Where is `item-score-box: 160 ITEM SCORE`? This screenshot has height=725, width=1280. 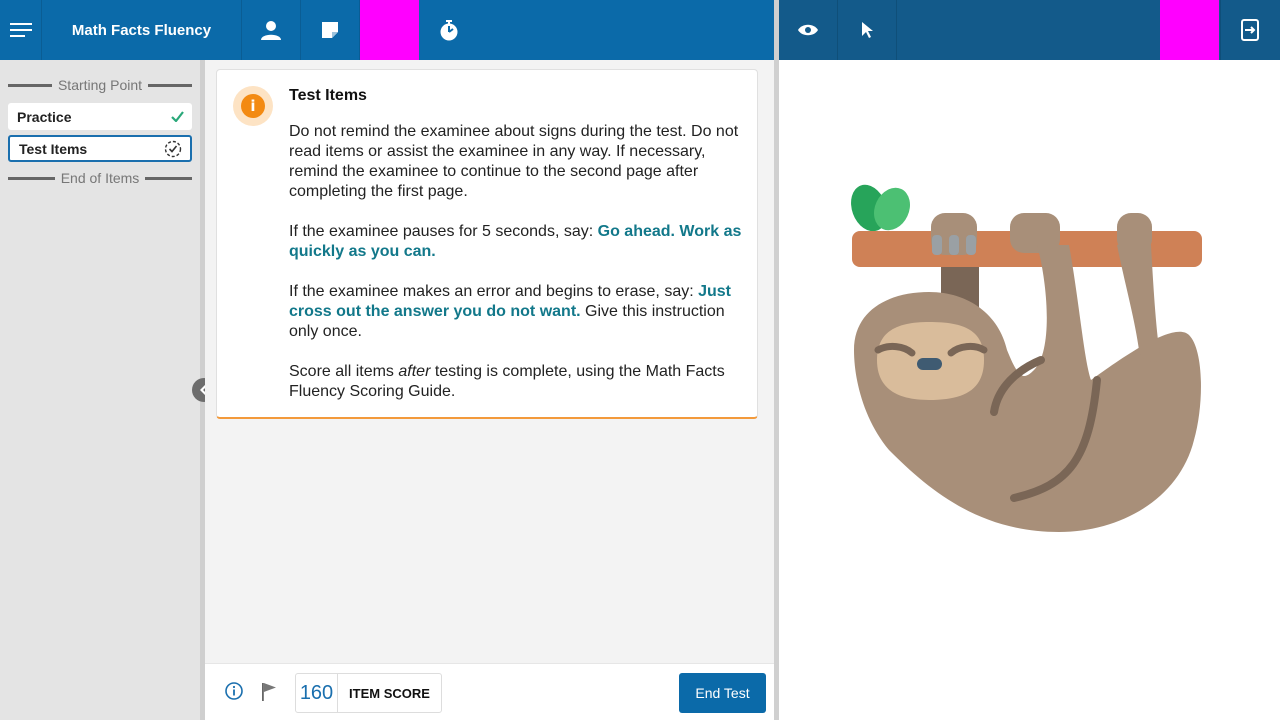
item-score-box: 160 ITEM SCORE is located at coordinates (368, 693).